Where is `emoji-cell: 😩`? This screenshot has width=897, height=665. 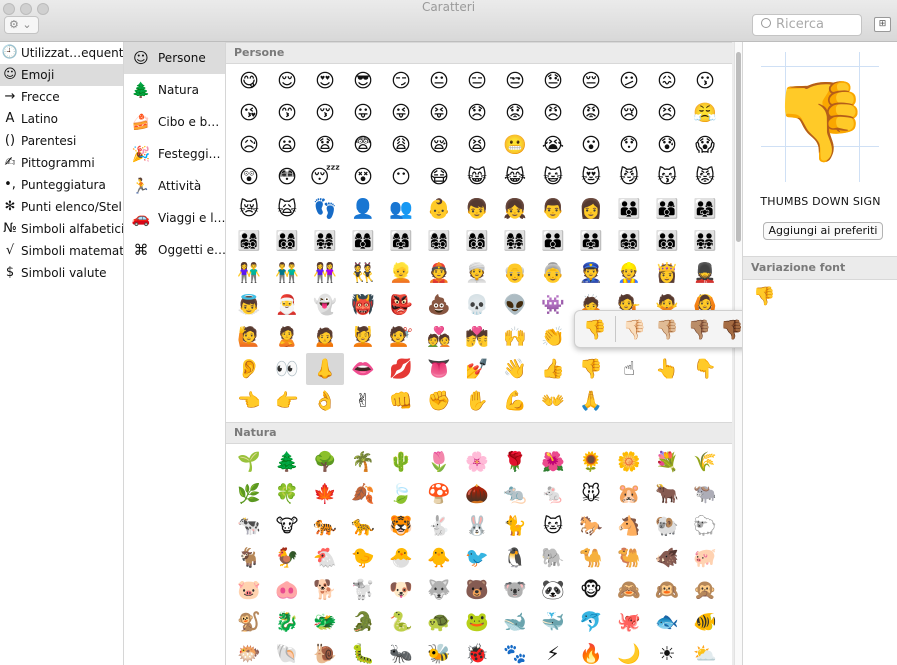
emoji-cell: 😩 is located at coordinates (401, 145).